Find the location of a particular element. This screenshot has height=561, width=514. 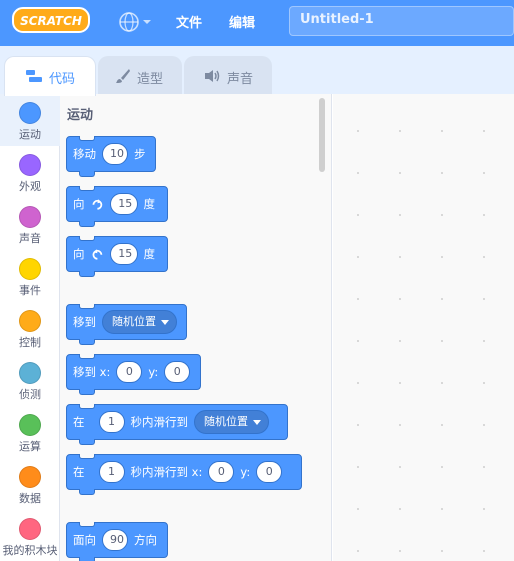

block-turn-right: 向 15 度 is located at coordinates (117, 206).